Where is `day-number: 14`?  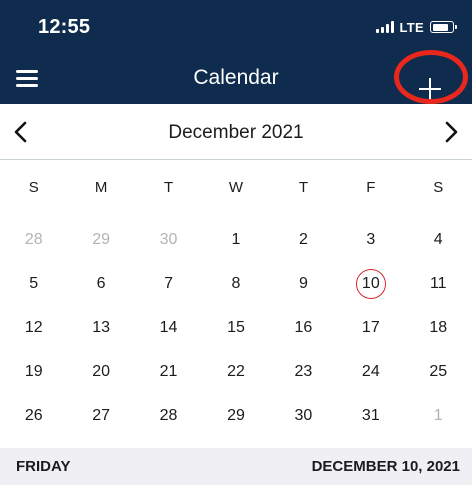
day-number: 14 is located at coordinates (168, 327).